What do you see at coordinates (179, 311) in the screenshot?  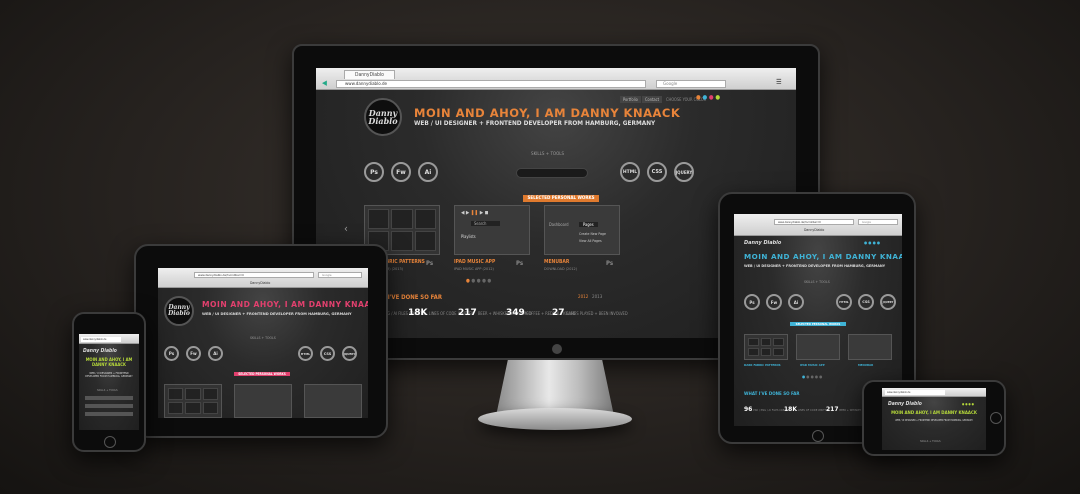 I see `ipad-logo: Danny Diablo` at bounding box center [179, 311].